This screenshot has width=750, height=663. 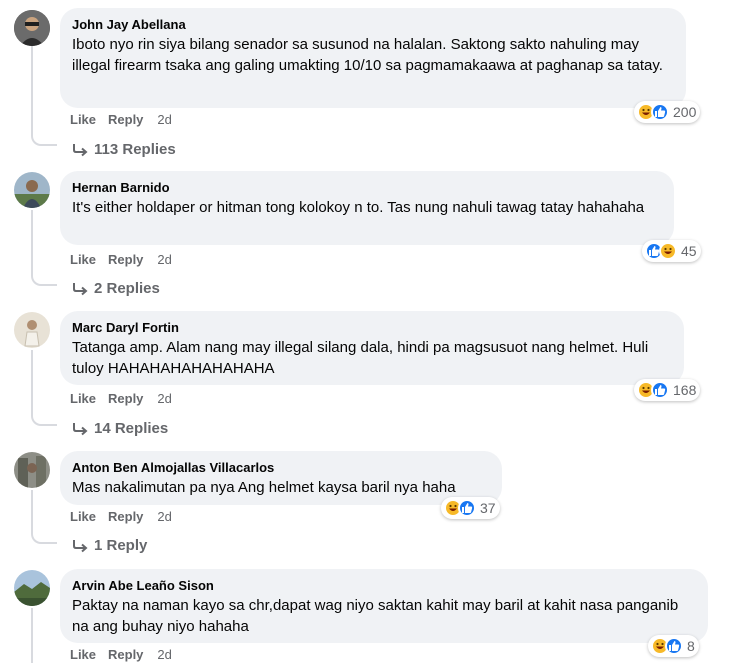 What do you see at coordinates (121, 545) in the screenshot?
I see `replies-count: 1 Reply` at bounding box center [121, 545].